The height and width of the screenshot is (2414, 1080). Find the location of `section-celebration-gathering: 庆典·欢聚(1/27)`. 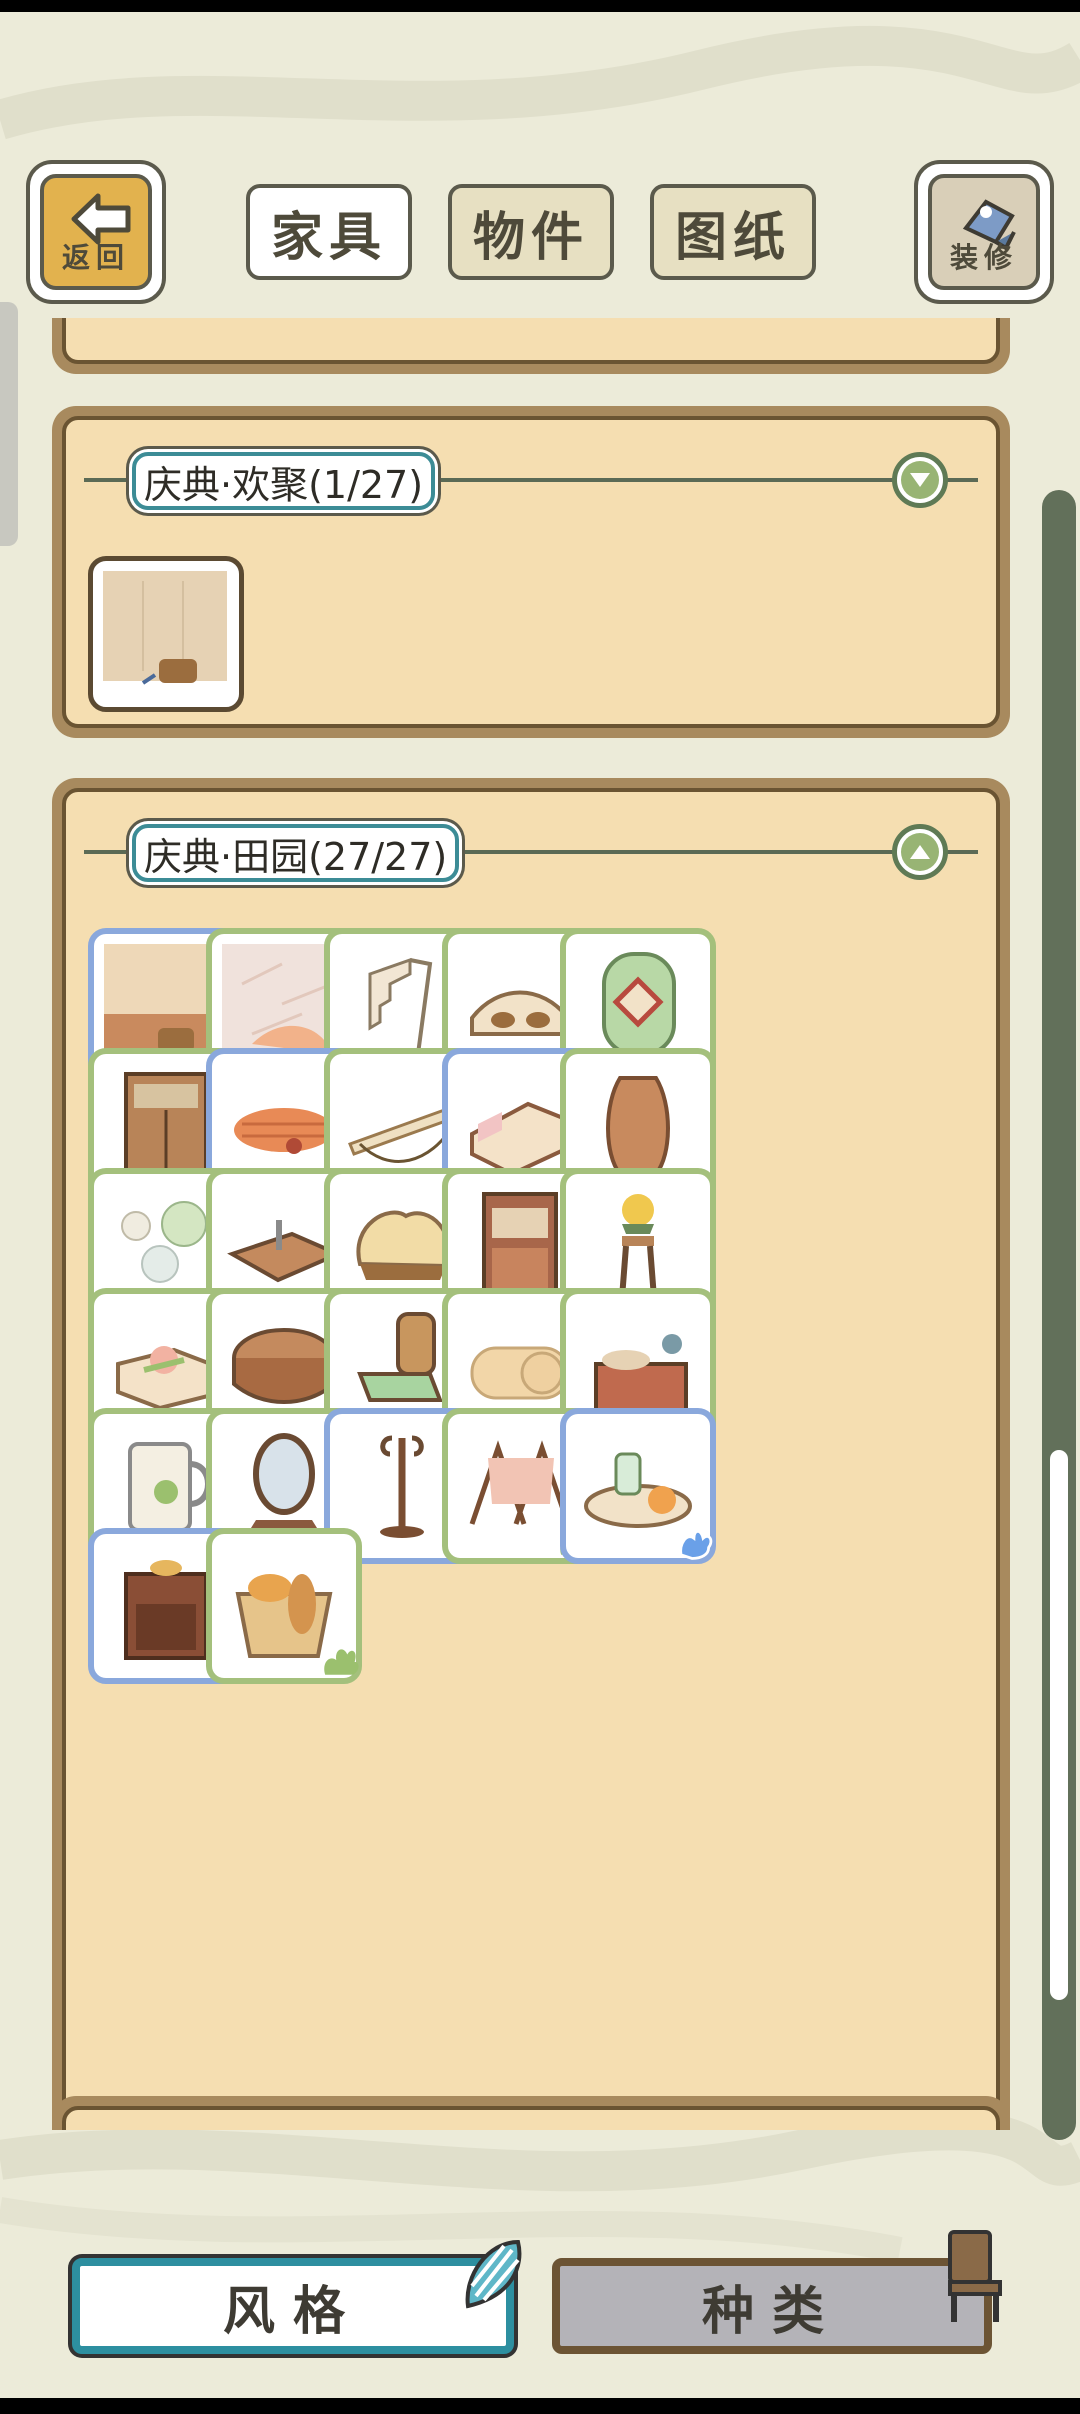

section-celebration-gathering: 庆典·欢聚(1/27) is located at coordinates (531, 572).